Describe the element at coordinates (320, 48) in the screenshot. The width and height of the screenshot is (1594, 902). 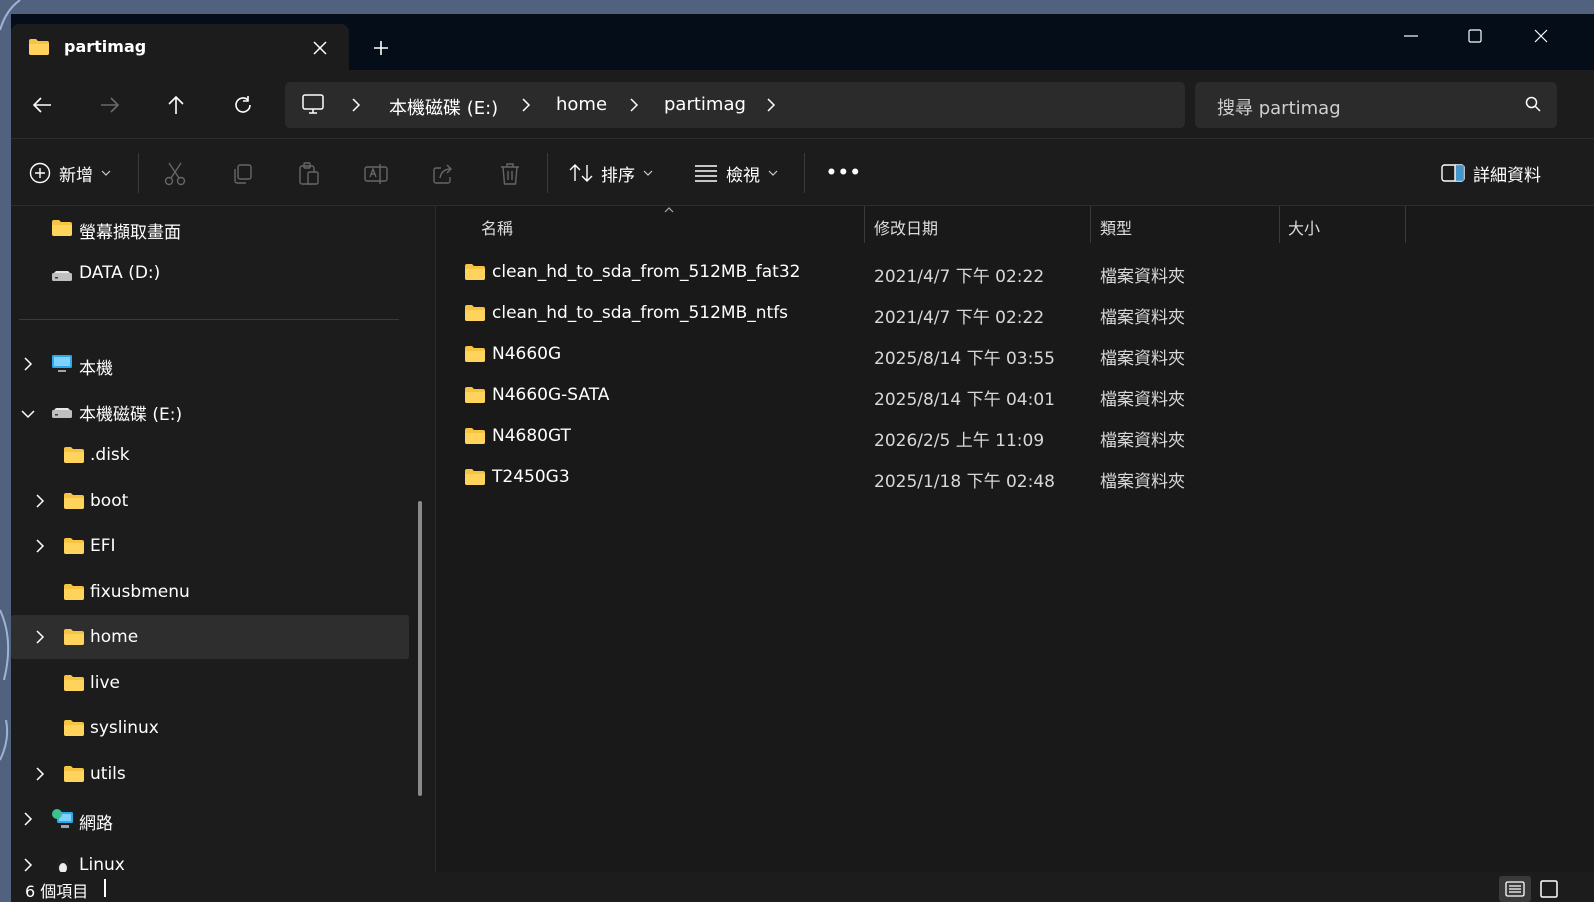
I see `close-icon` at that location.